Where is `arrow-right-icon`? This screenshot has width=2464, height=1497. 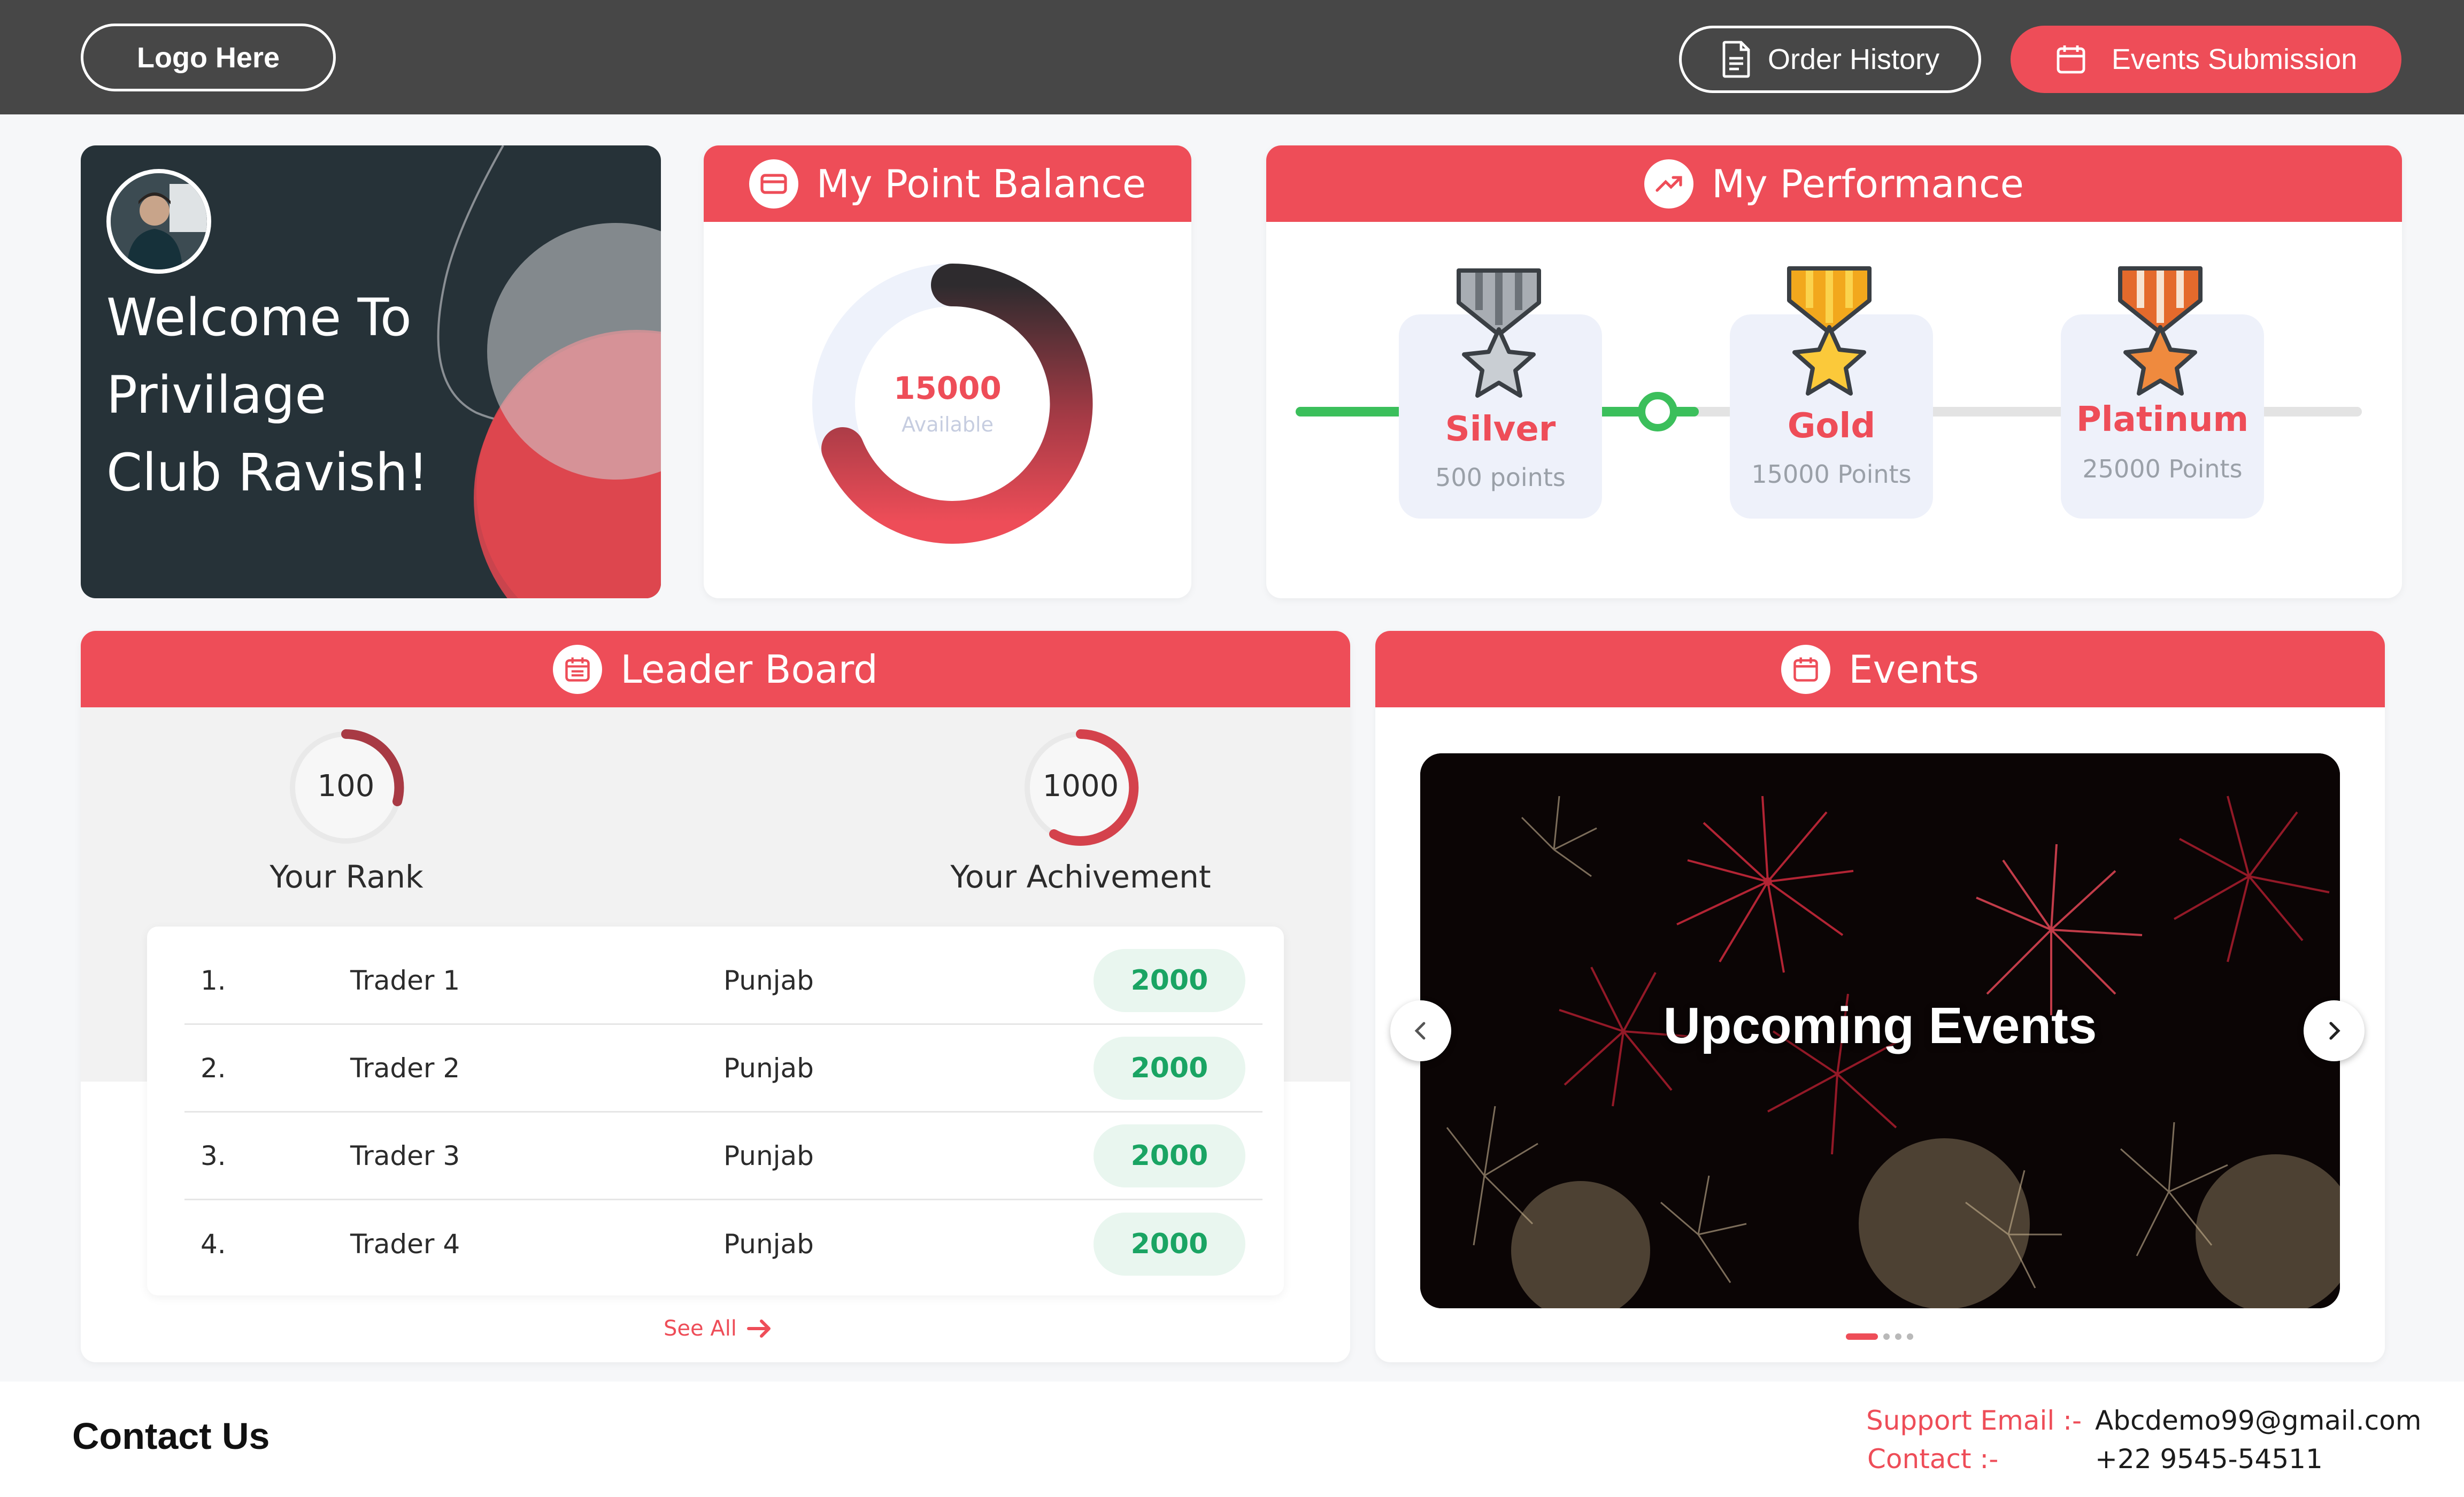
arrow-right-icon is located at coordinates (758, 1329).